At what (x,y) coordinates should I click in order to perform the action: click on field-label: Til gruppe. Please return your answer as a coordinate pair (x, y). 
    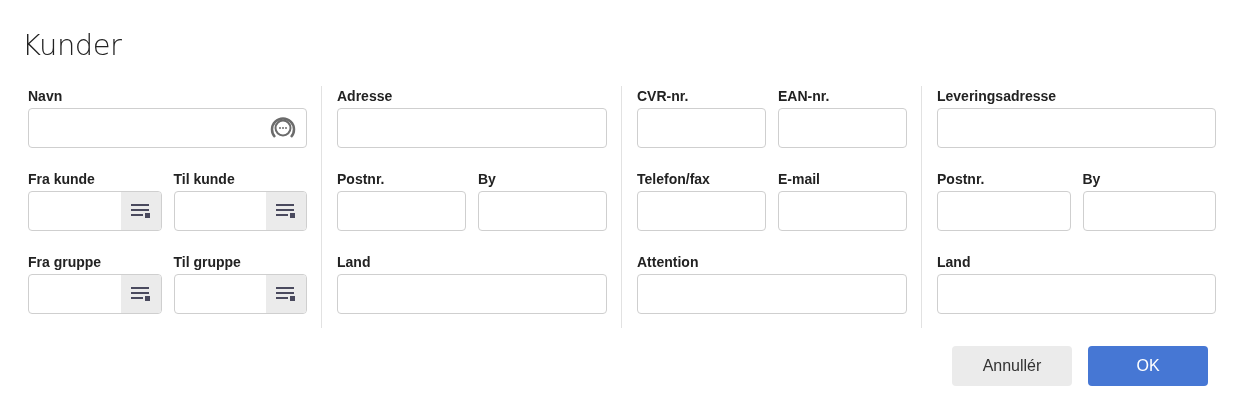
    Looking at the image, I should click on (207, 262).